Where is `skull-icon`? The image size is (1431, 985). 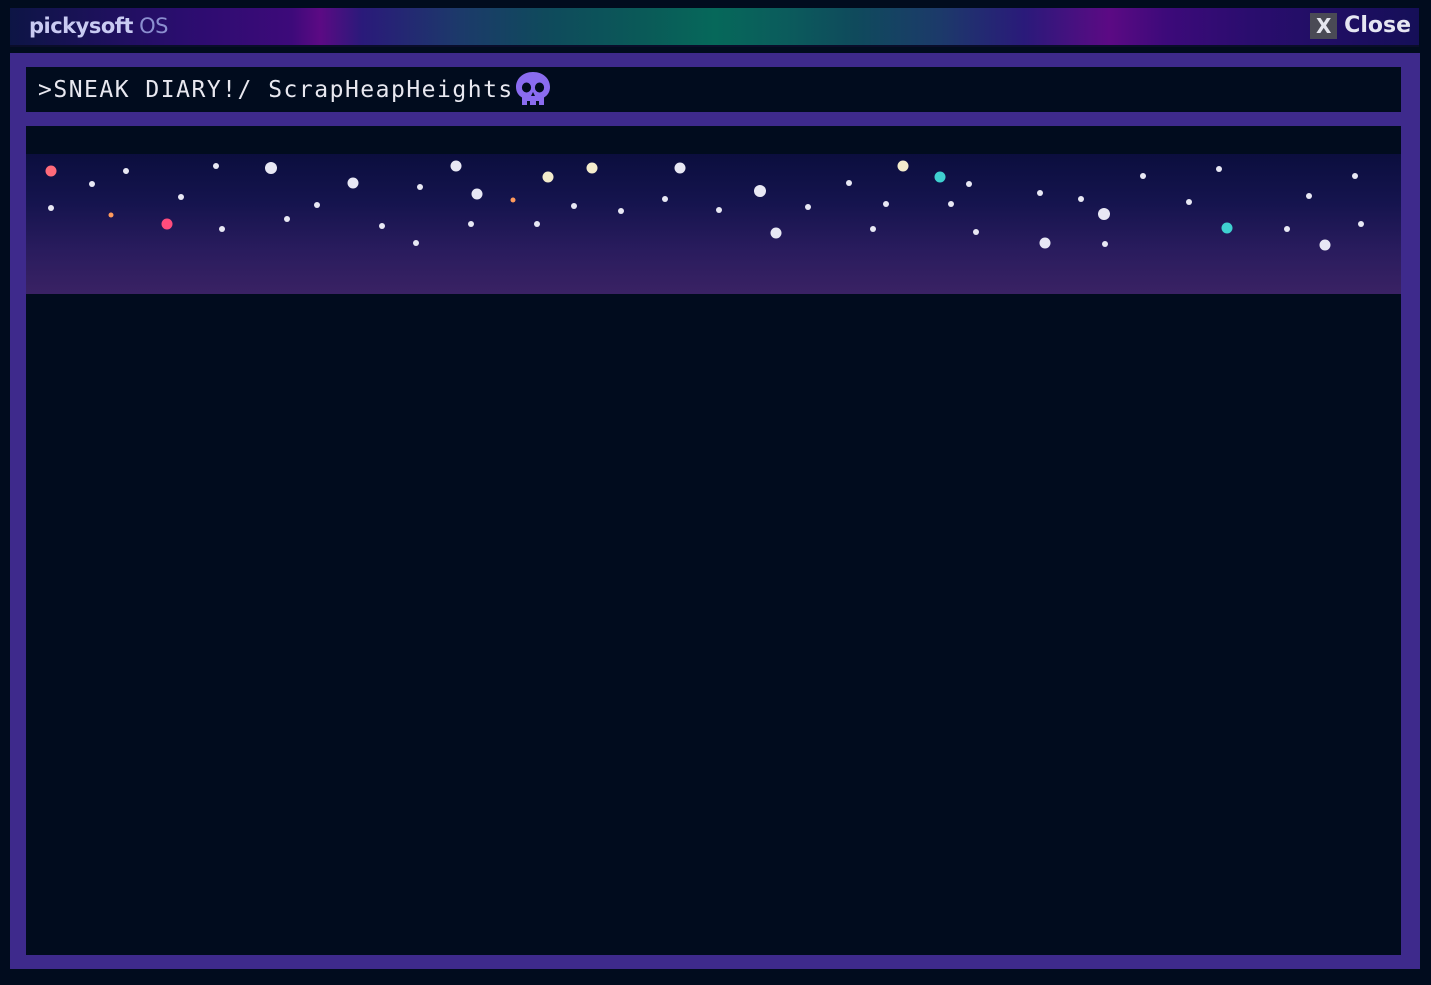
skull-icon is located at coordinates (533, 88).